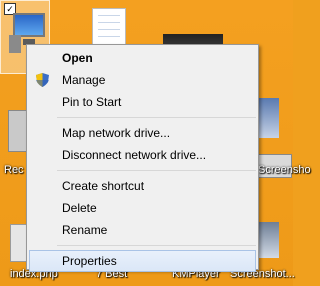 The width and height of the screenshot is (320, 286). I want to click on menu-item-rename: Rename, so click(142, 230).